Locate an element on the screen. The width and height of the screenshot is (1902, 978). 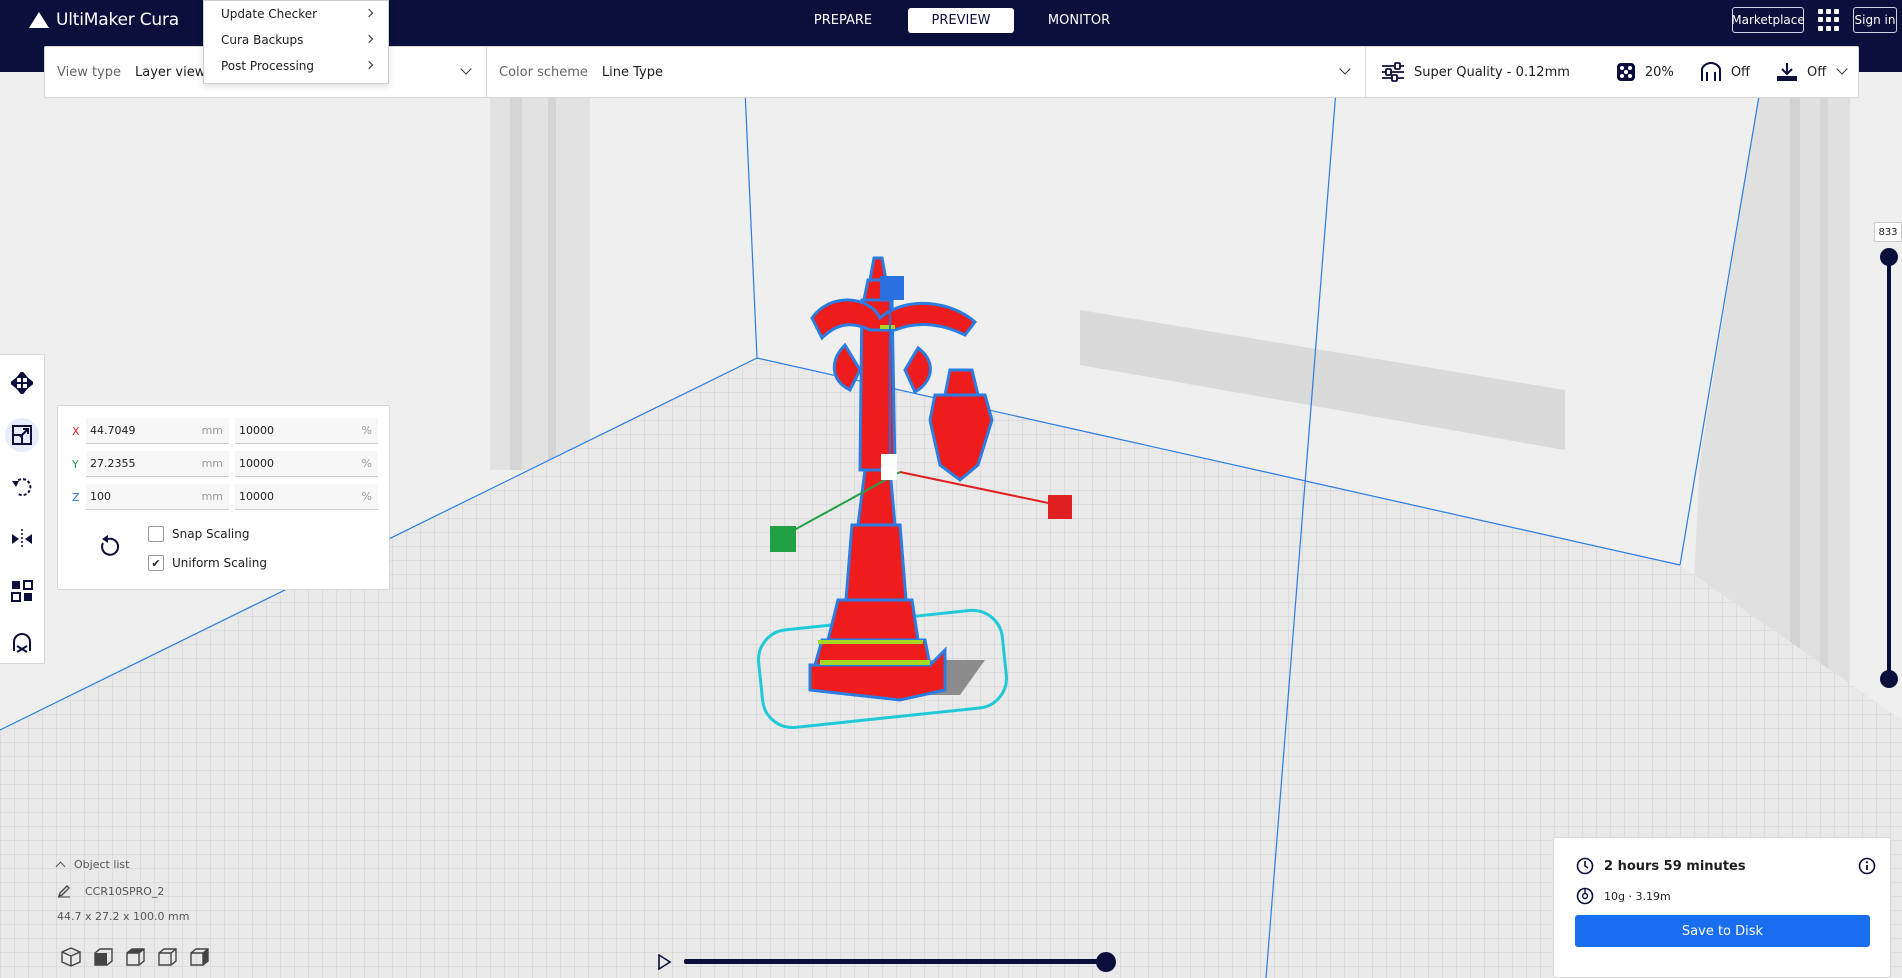
material-usage-row: 10g · 3.19m is located at coordinates (1623, 896).